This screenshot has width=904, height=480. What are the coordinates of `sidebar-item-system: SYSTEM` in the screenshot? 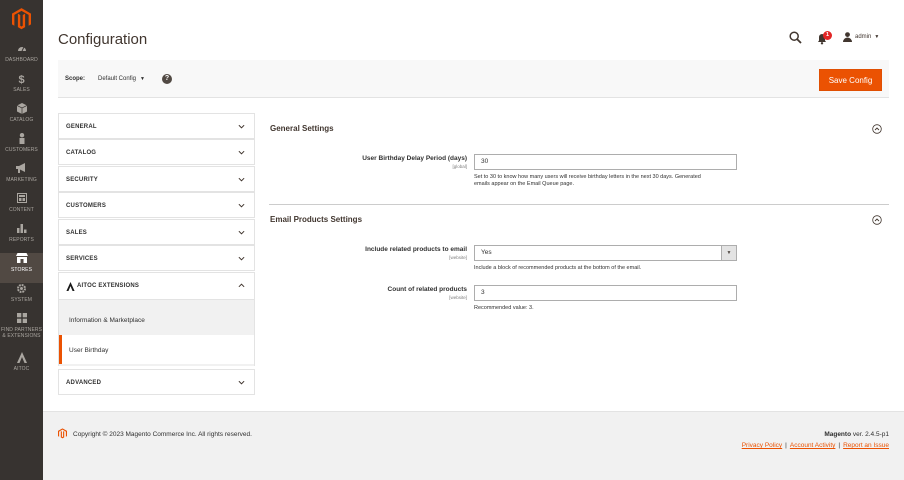 It's located at (21, 298).